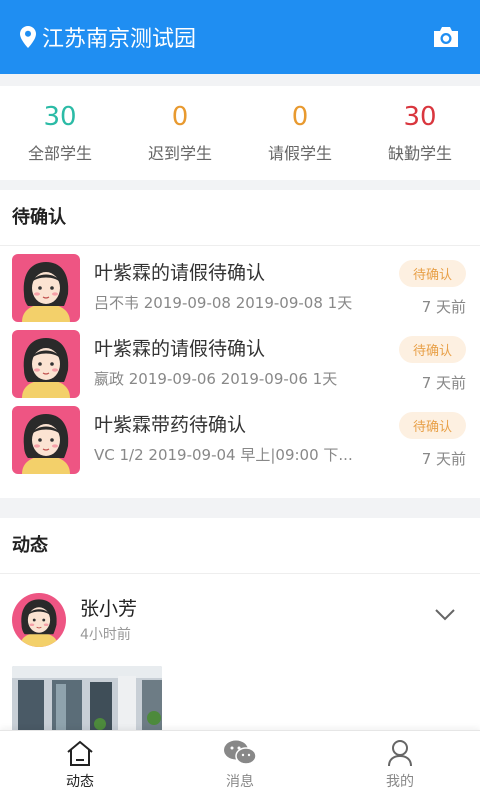  I want to click on location-selector: 江苏南京测试园, so click(108, 37).